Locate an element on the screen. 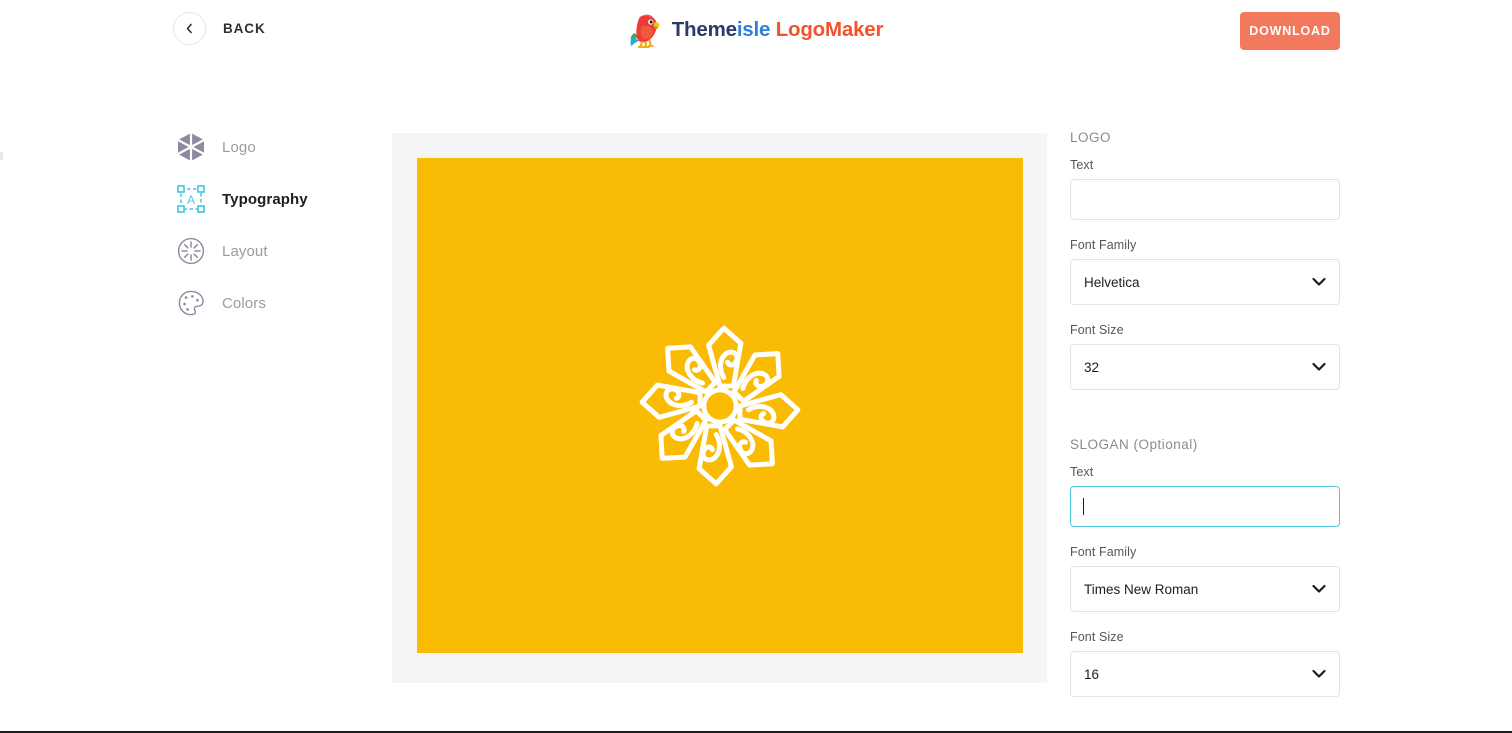 This screenshot has width=1512, height=733. download-button: DOWNLOAD is located at coordinates (1290, 31).